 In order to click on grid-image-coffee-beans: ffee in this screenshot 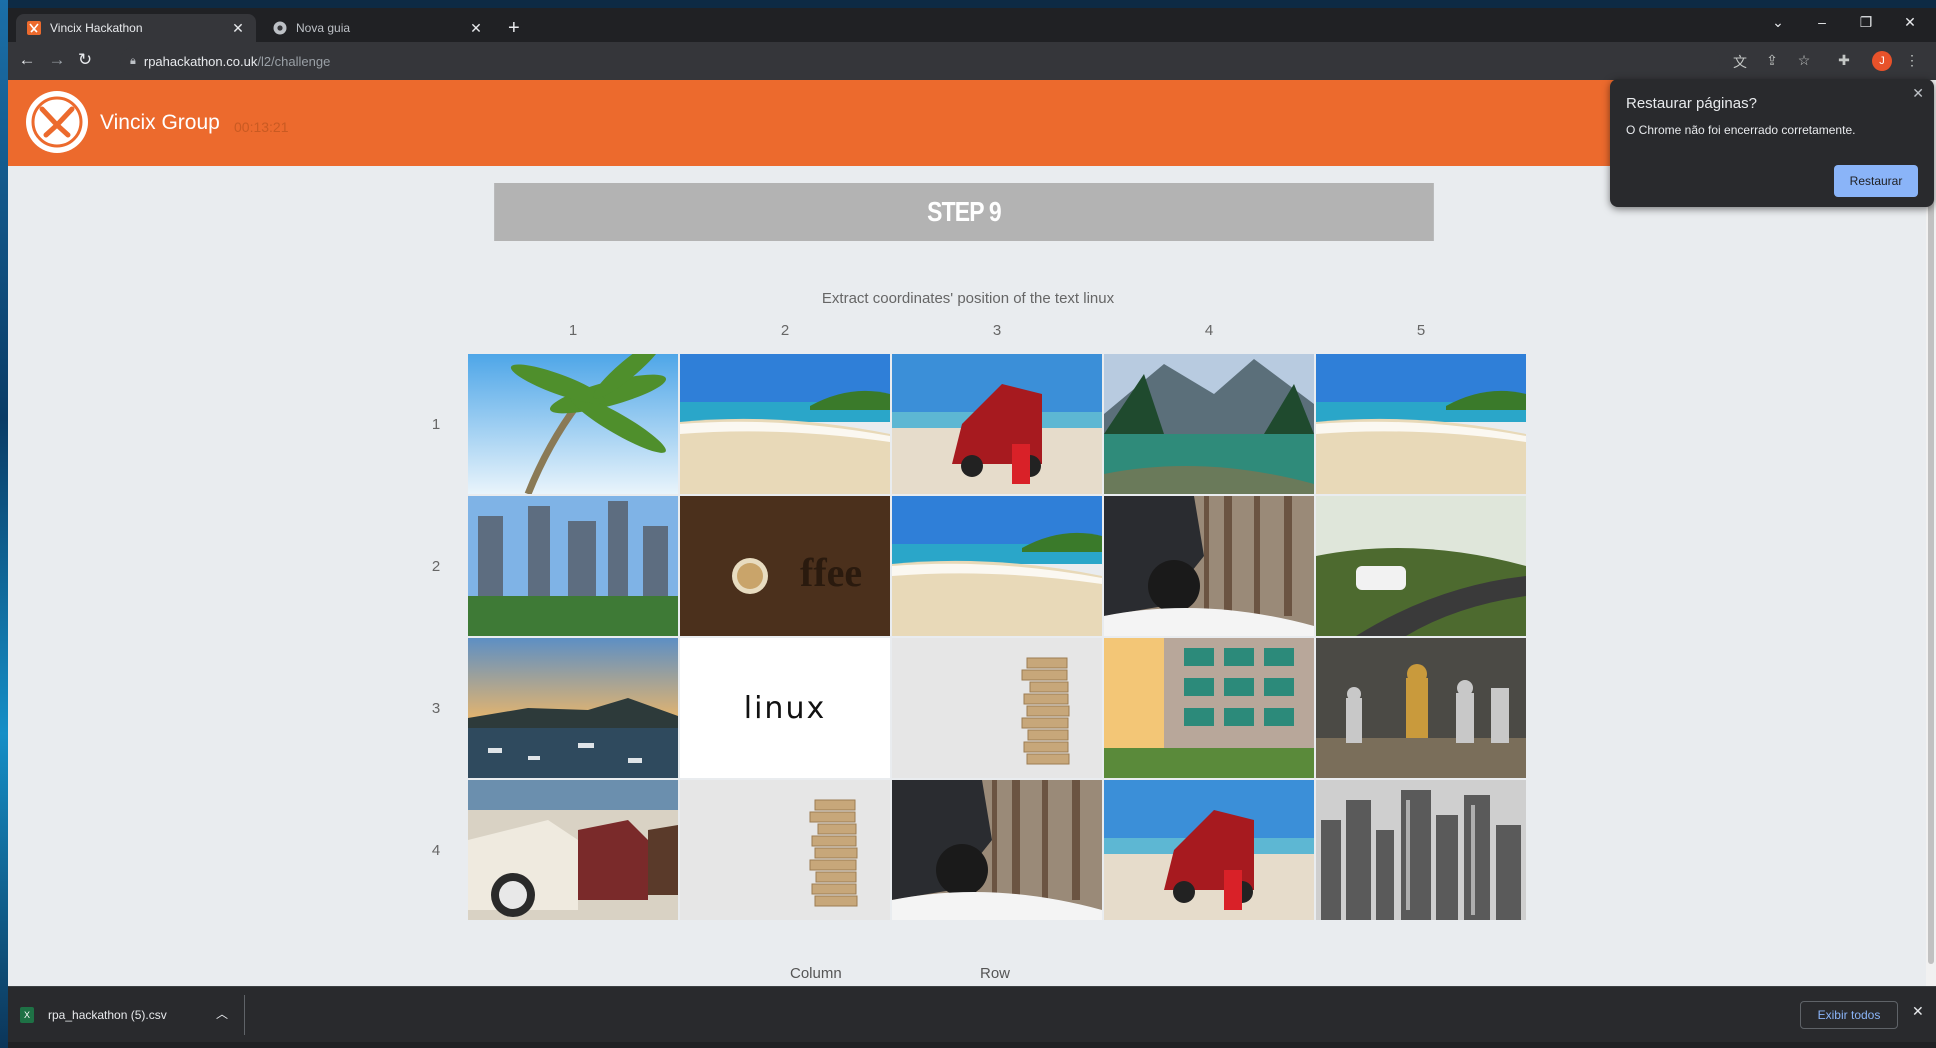, I will do `click(785, 566)`.